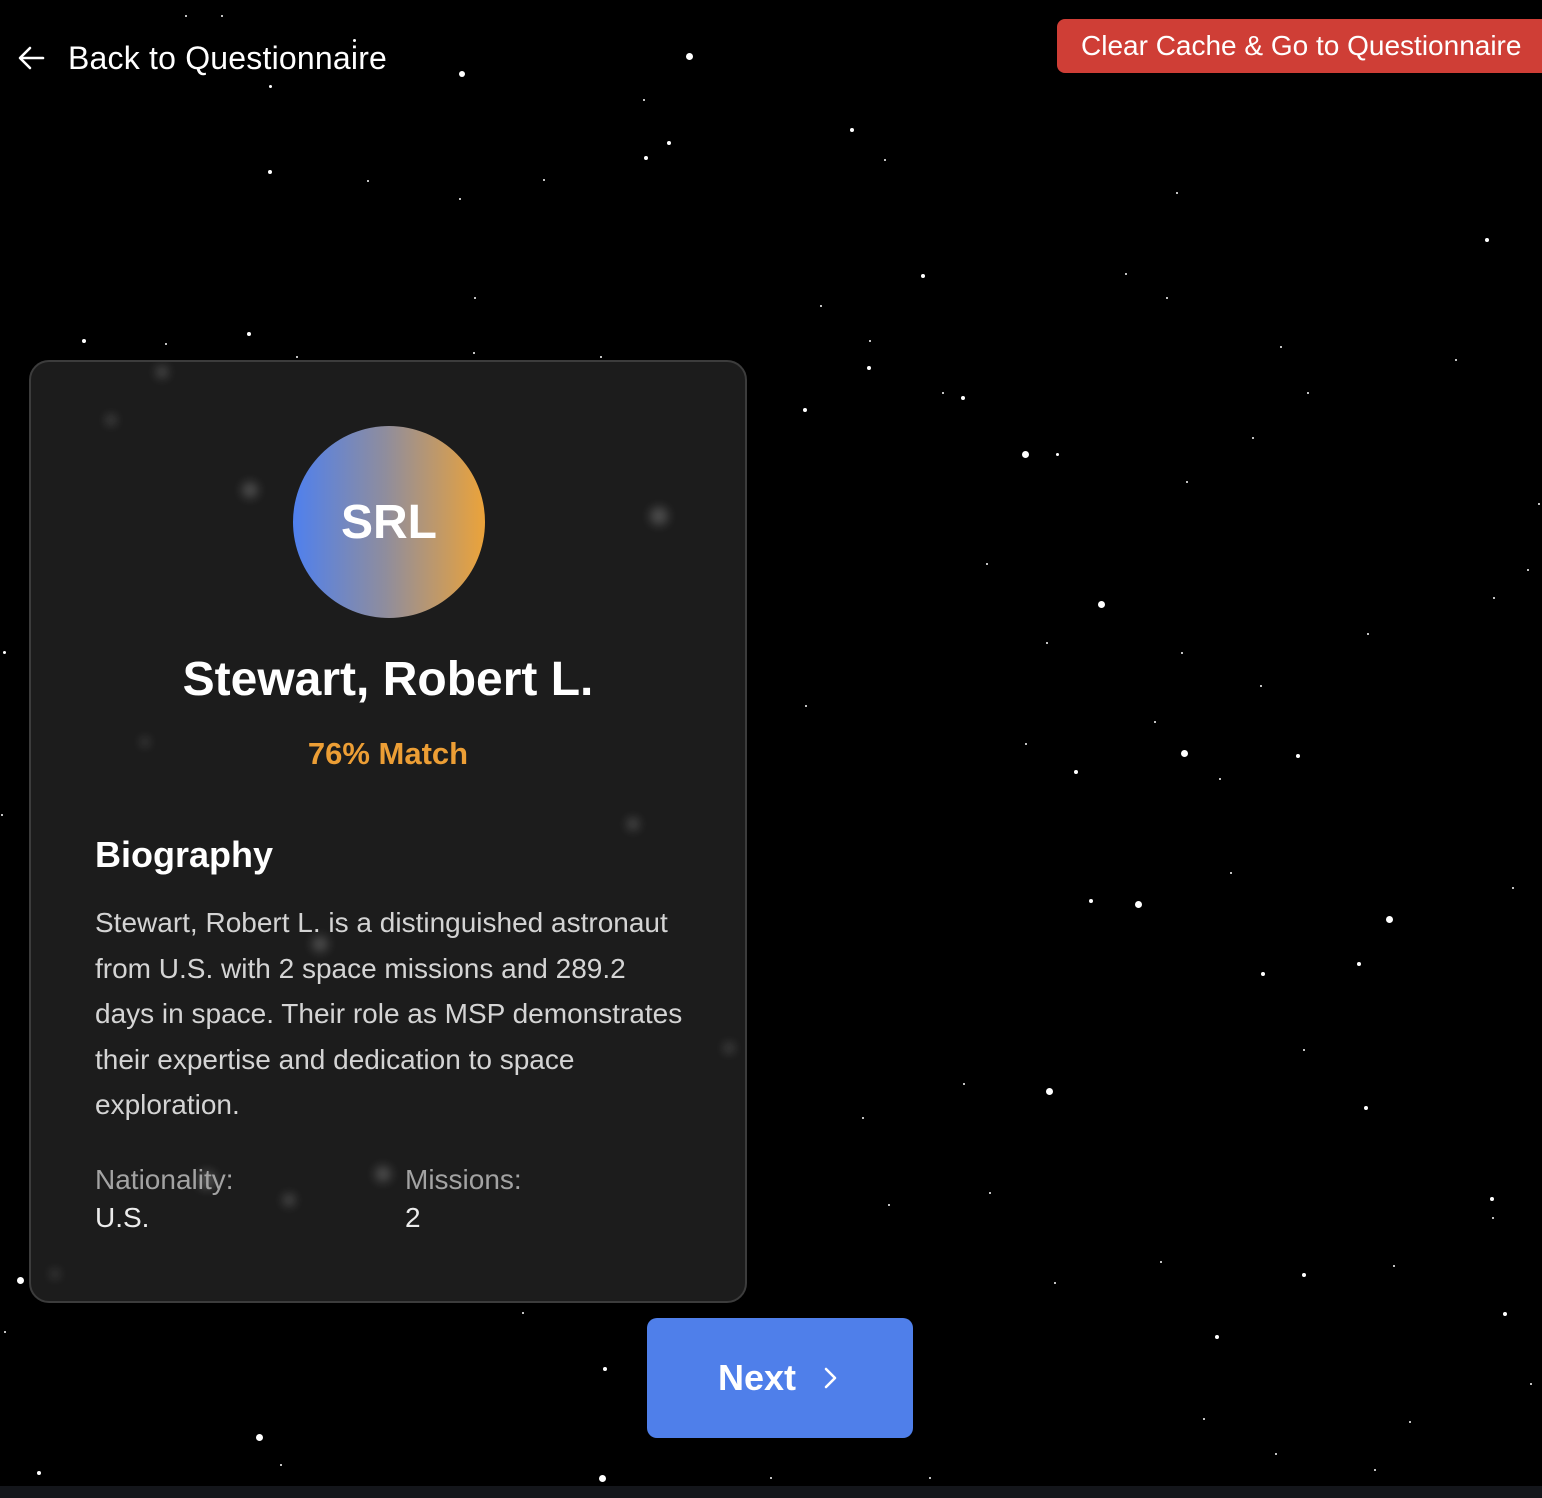 Image resolution: width=1542 pixels, height=1498 pixels. What do you see at coordinates (228, 57) in the screenshot?
I see `back-link-label: Back to Questionnaire` at bounding box center [228, 57].